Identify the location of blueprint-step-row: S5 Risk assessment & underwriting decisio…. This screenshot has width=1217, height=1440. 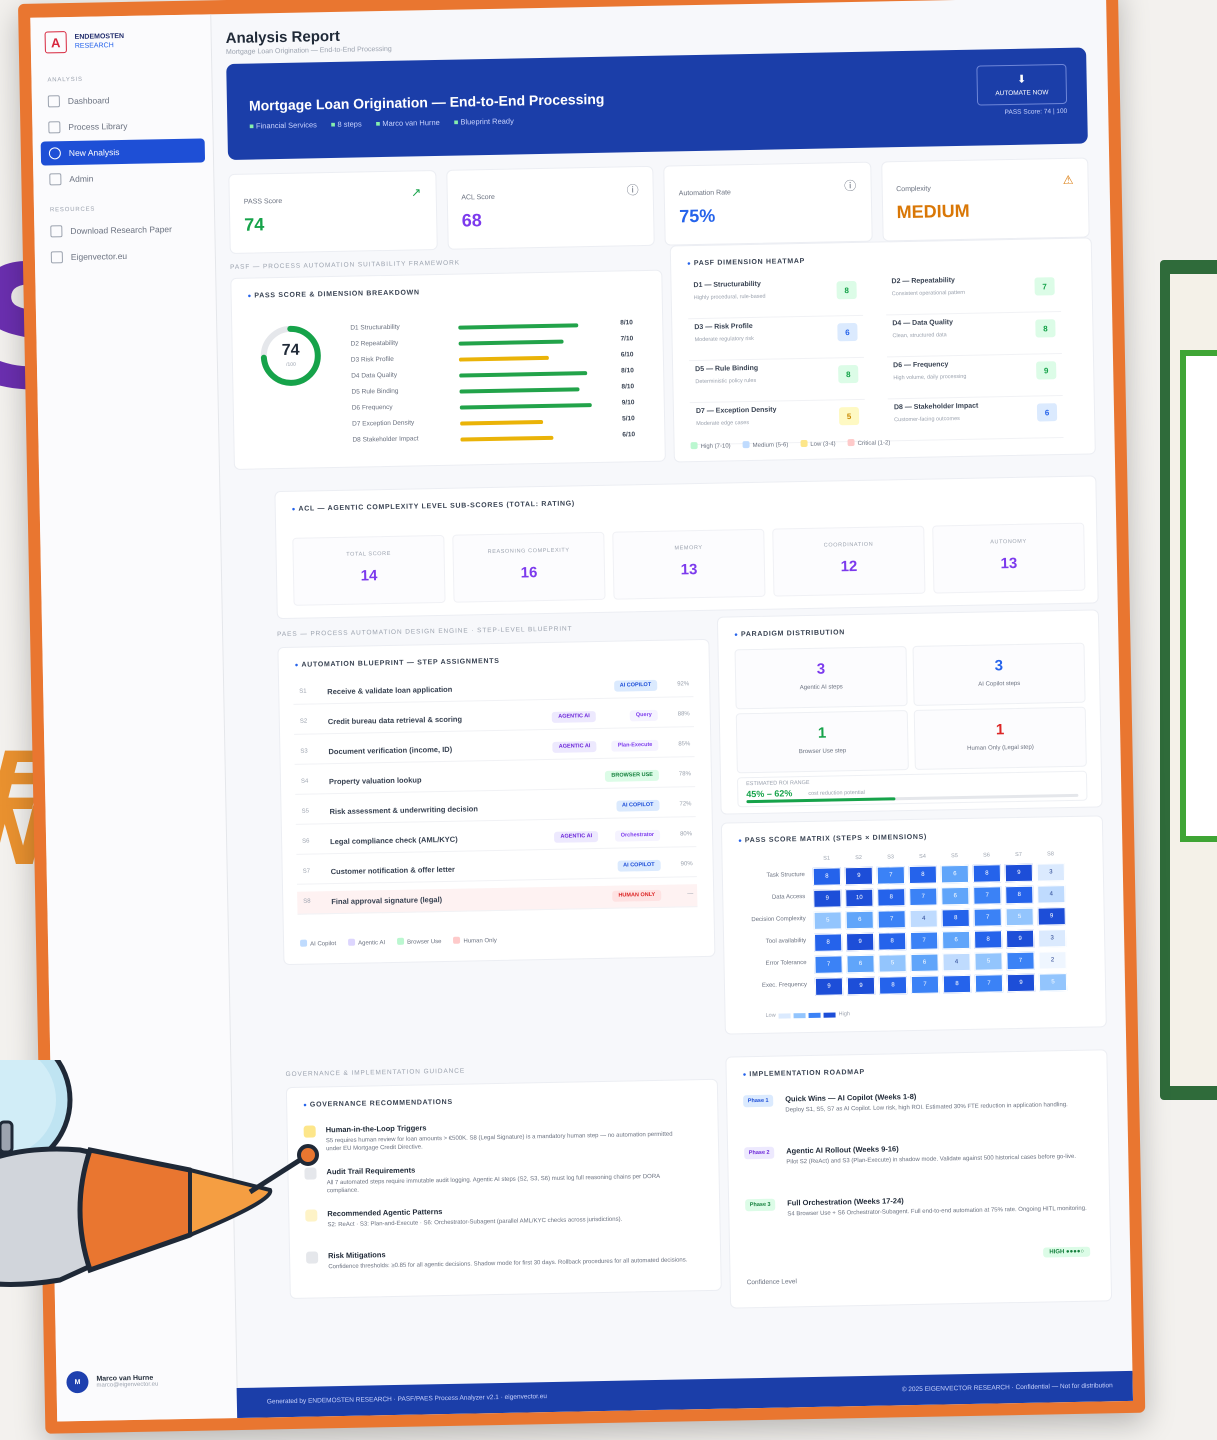
(495, 809).